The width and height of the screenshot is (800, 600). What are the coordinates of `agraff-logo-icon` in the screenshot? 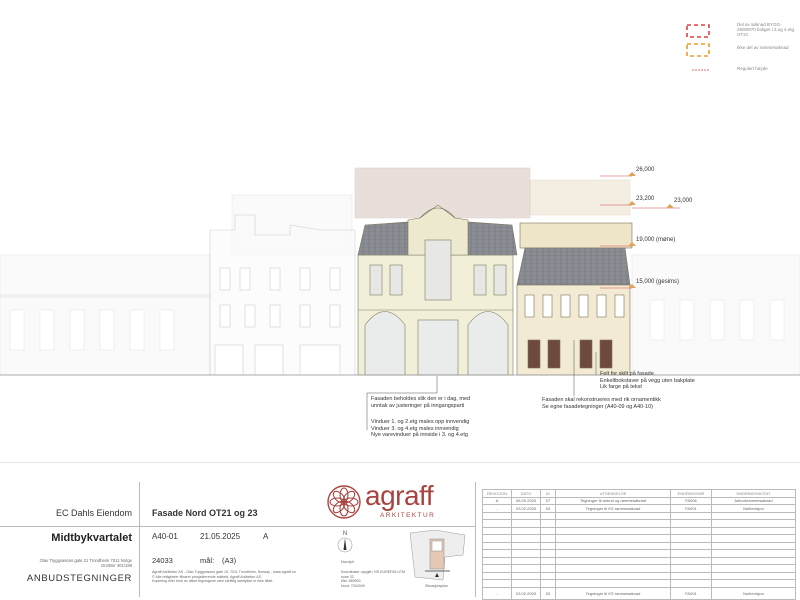 It's located at (344, 502).